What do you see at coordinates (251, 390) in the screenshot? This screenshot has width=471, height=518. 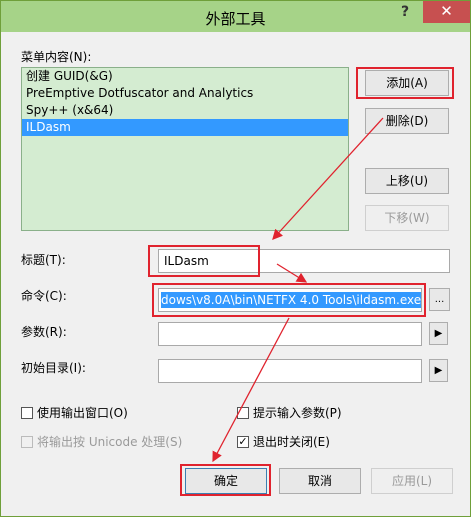 I see `arrow-command-to-ok` at bounding box center [251, 390].